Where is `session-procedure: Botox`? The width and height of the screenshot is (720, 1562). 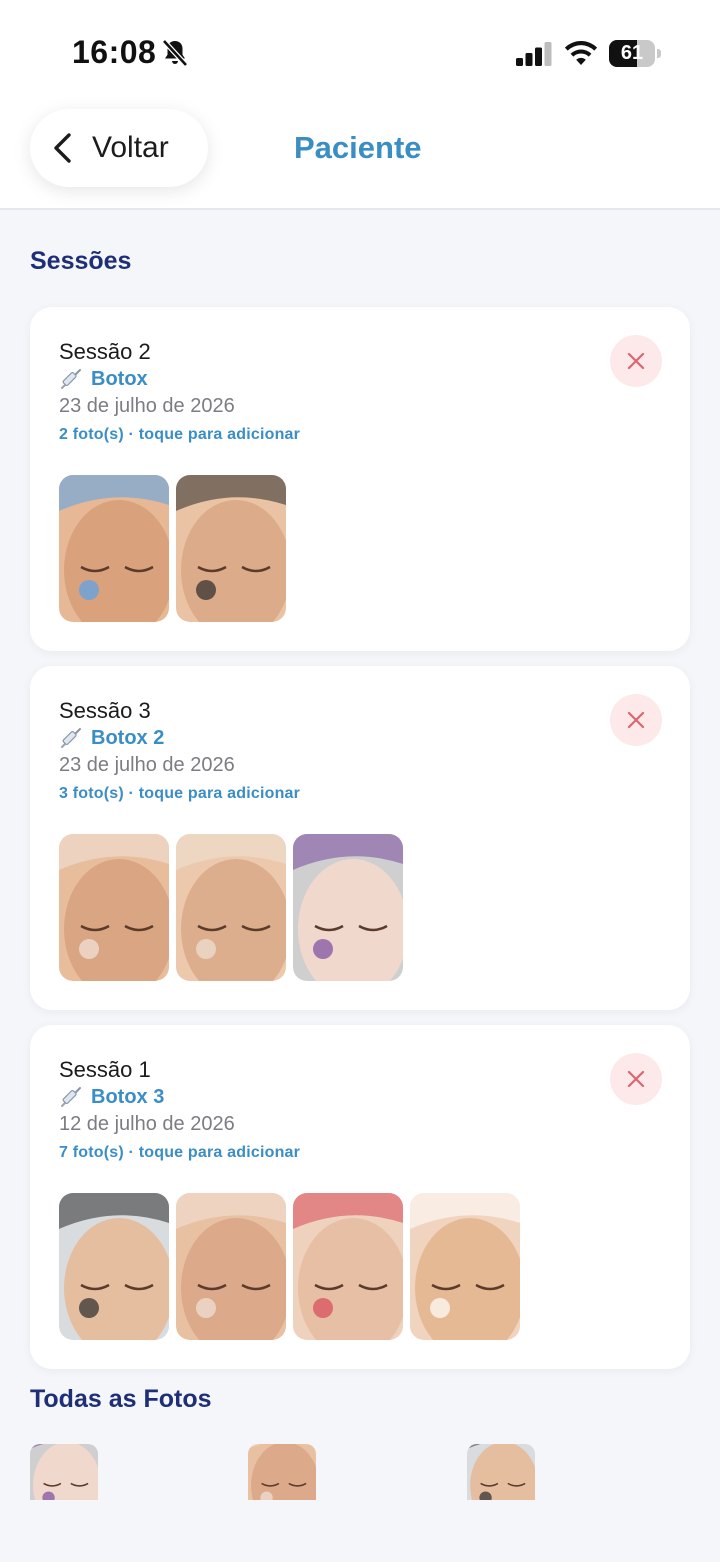 session-procedure: Botox is located at coordinates (103, 379).